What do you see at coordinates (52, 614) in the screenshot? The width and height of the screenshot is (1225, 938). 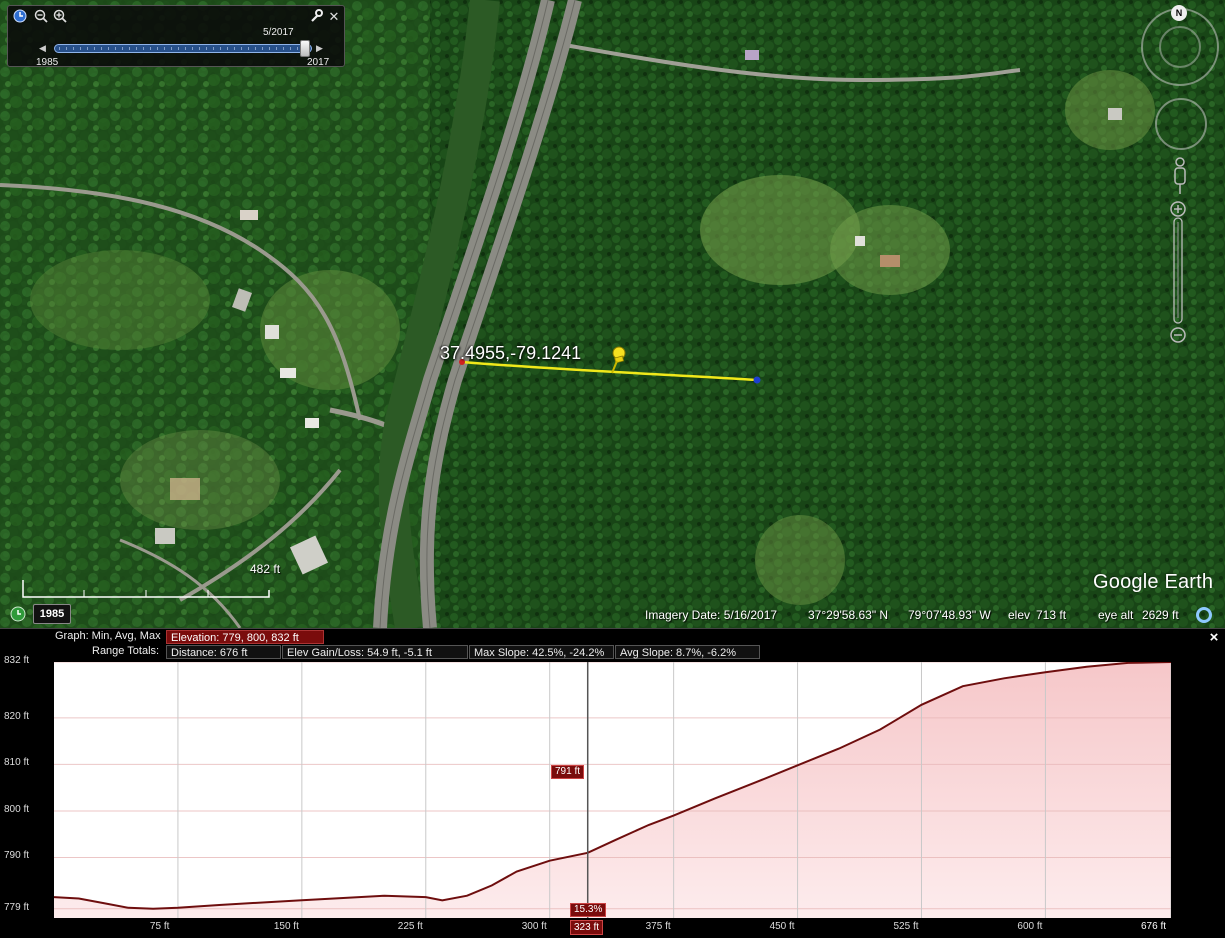 I see `imagery-year-badge: 1985` at bounding box center [52, 614].